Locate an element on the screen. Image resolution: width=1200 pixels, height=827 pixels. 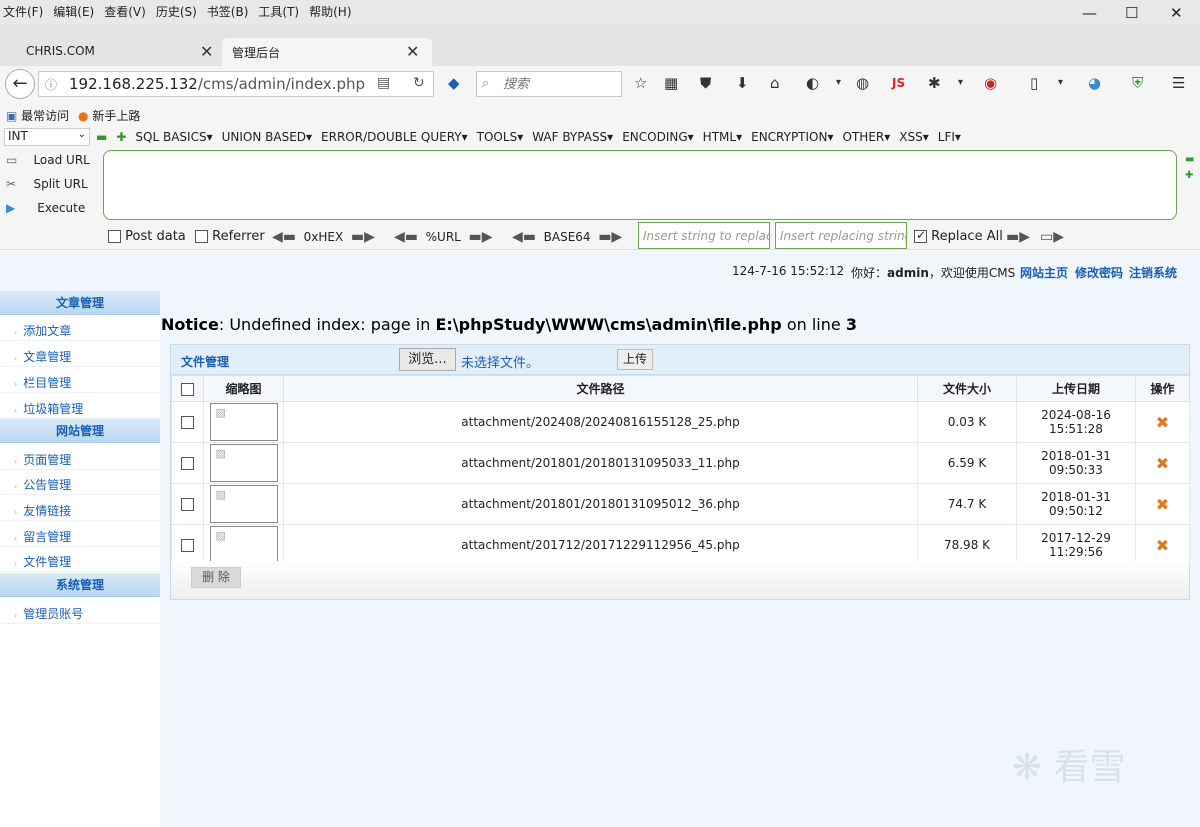
menu-other: OTHER▾ is located at coordinates (867, 137).